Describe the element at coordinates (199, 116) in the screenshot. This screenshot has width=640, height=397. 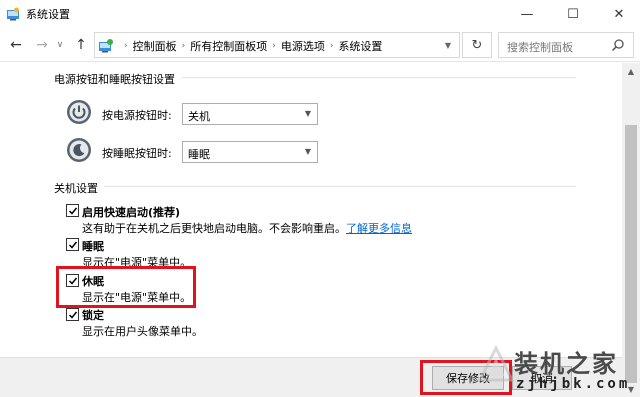
I see `power-button-value: 关机` at that location.